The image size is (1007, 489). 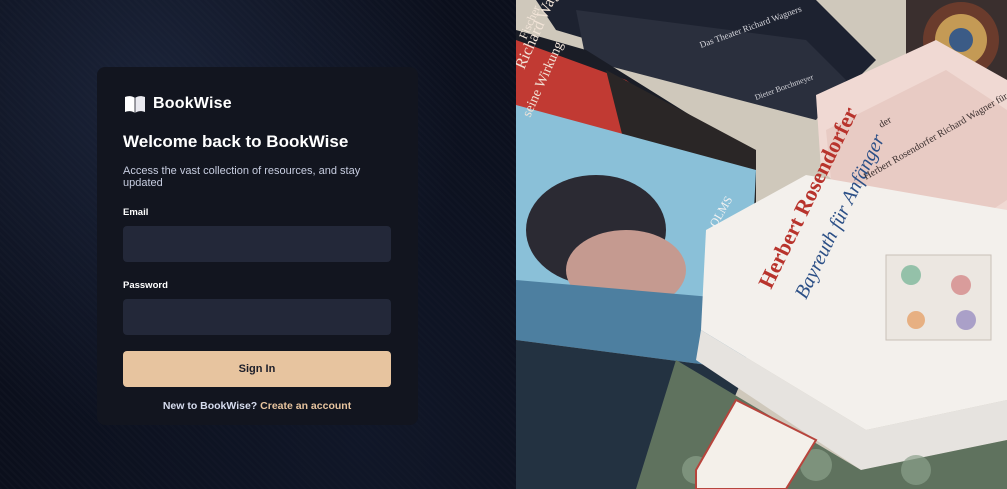 I want to click on email-label: Email, so click(x=136, y=212).